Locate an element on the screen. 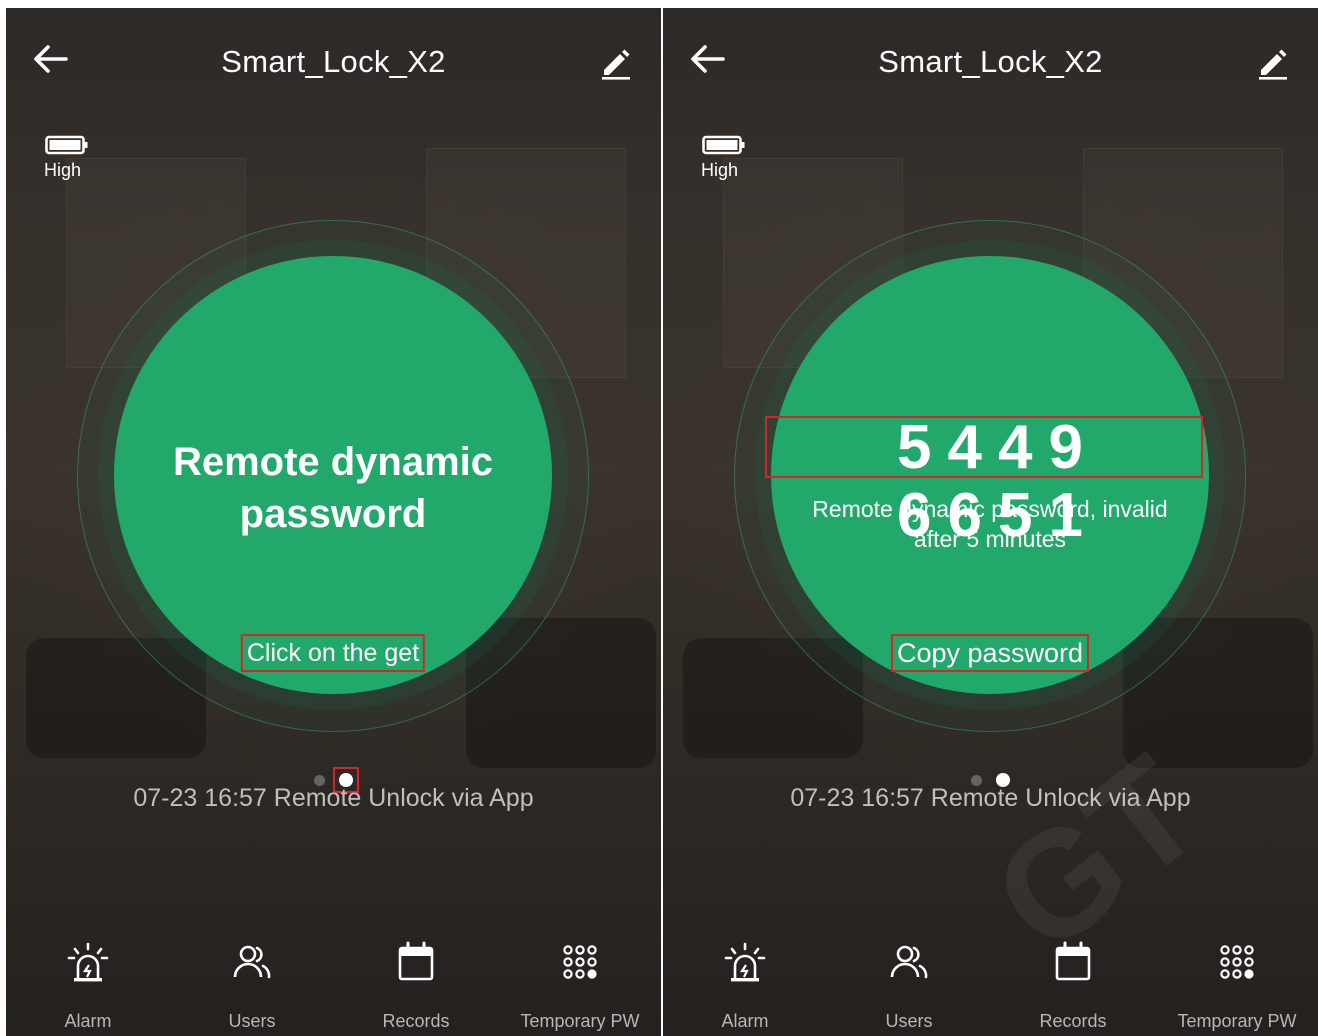 This screenshot has height=1036, width=1318. get-password-button: Click on the get is located at coordinates (333, 653).